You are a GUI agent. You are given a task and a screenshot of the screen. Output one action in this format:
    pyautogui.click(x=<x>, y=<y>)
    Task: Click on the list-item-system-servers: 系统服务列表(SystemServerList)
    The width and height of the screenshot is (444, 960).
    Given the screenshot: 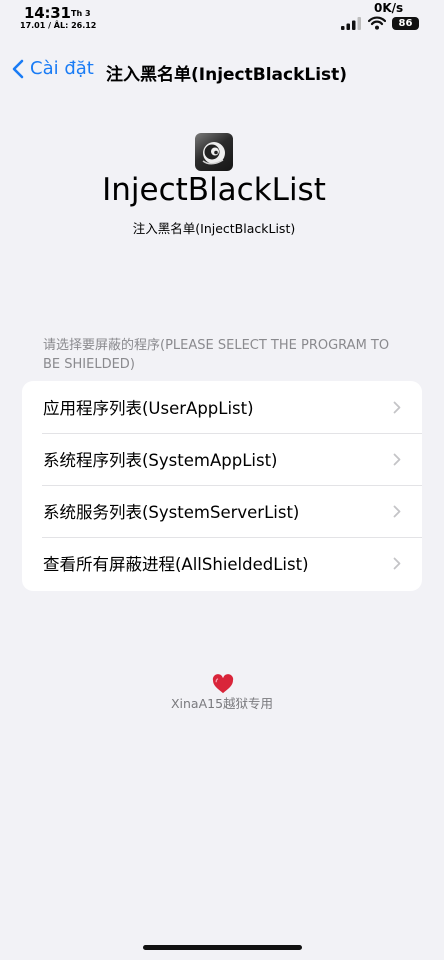 What is the action you would take?
    pyautogui.click(x=222, y=511)
    